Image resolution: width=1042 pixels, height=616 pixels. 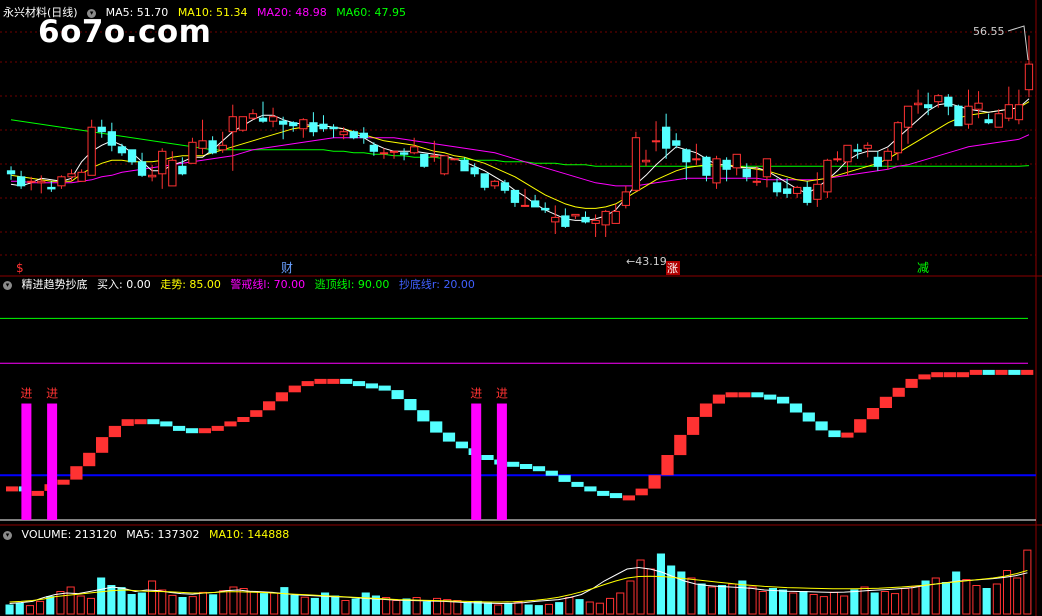 What do you see at coordinates (646, 261) in the screenshot?
I see `low-price-label: ←43.19` at bounding box center [646, 261].